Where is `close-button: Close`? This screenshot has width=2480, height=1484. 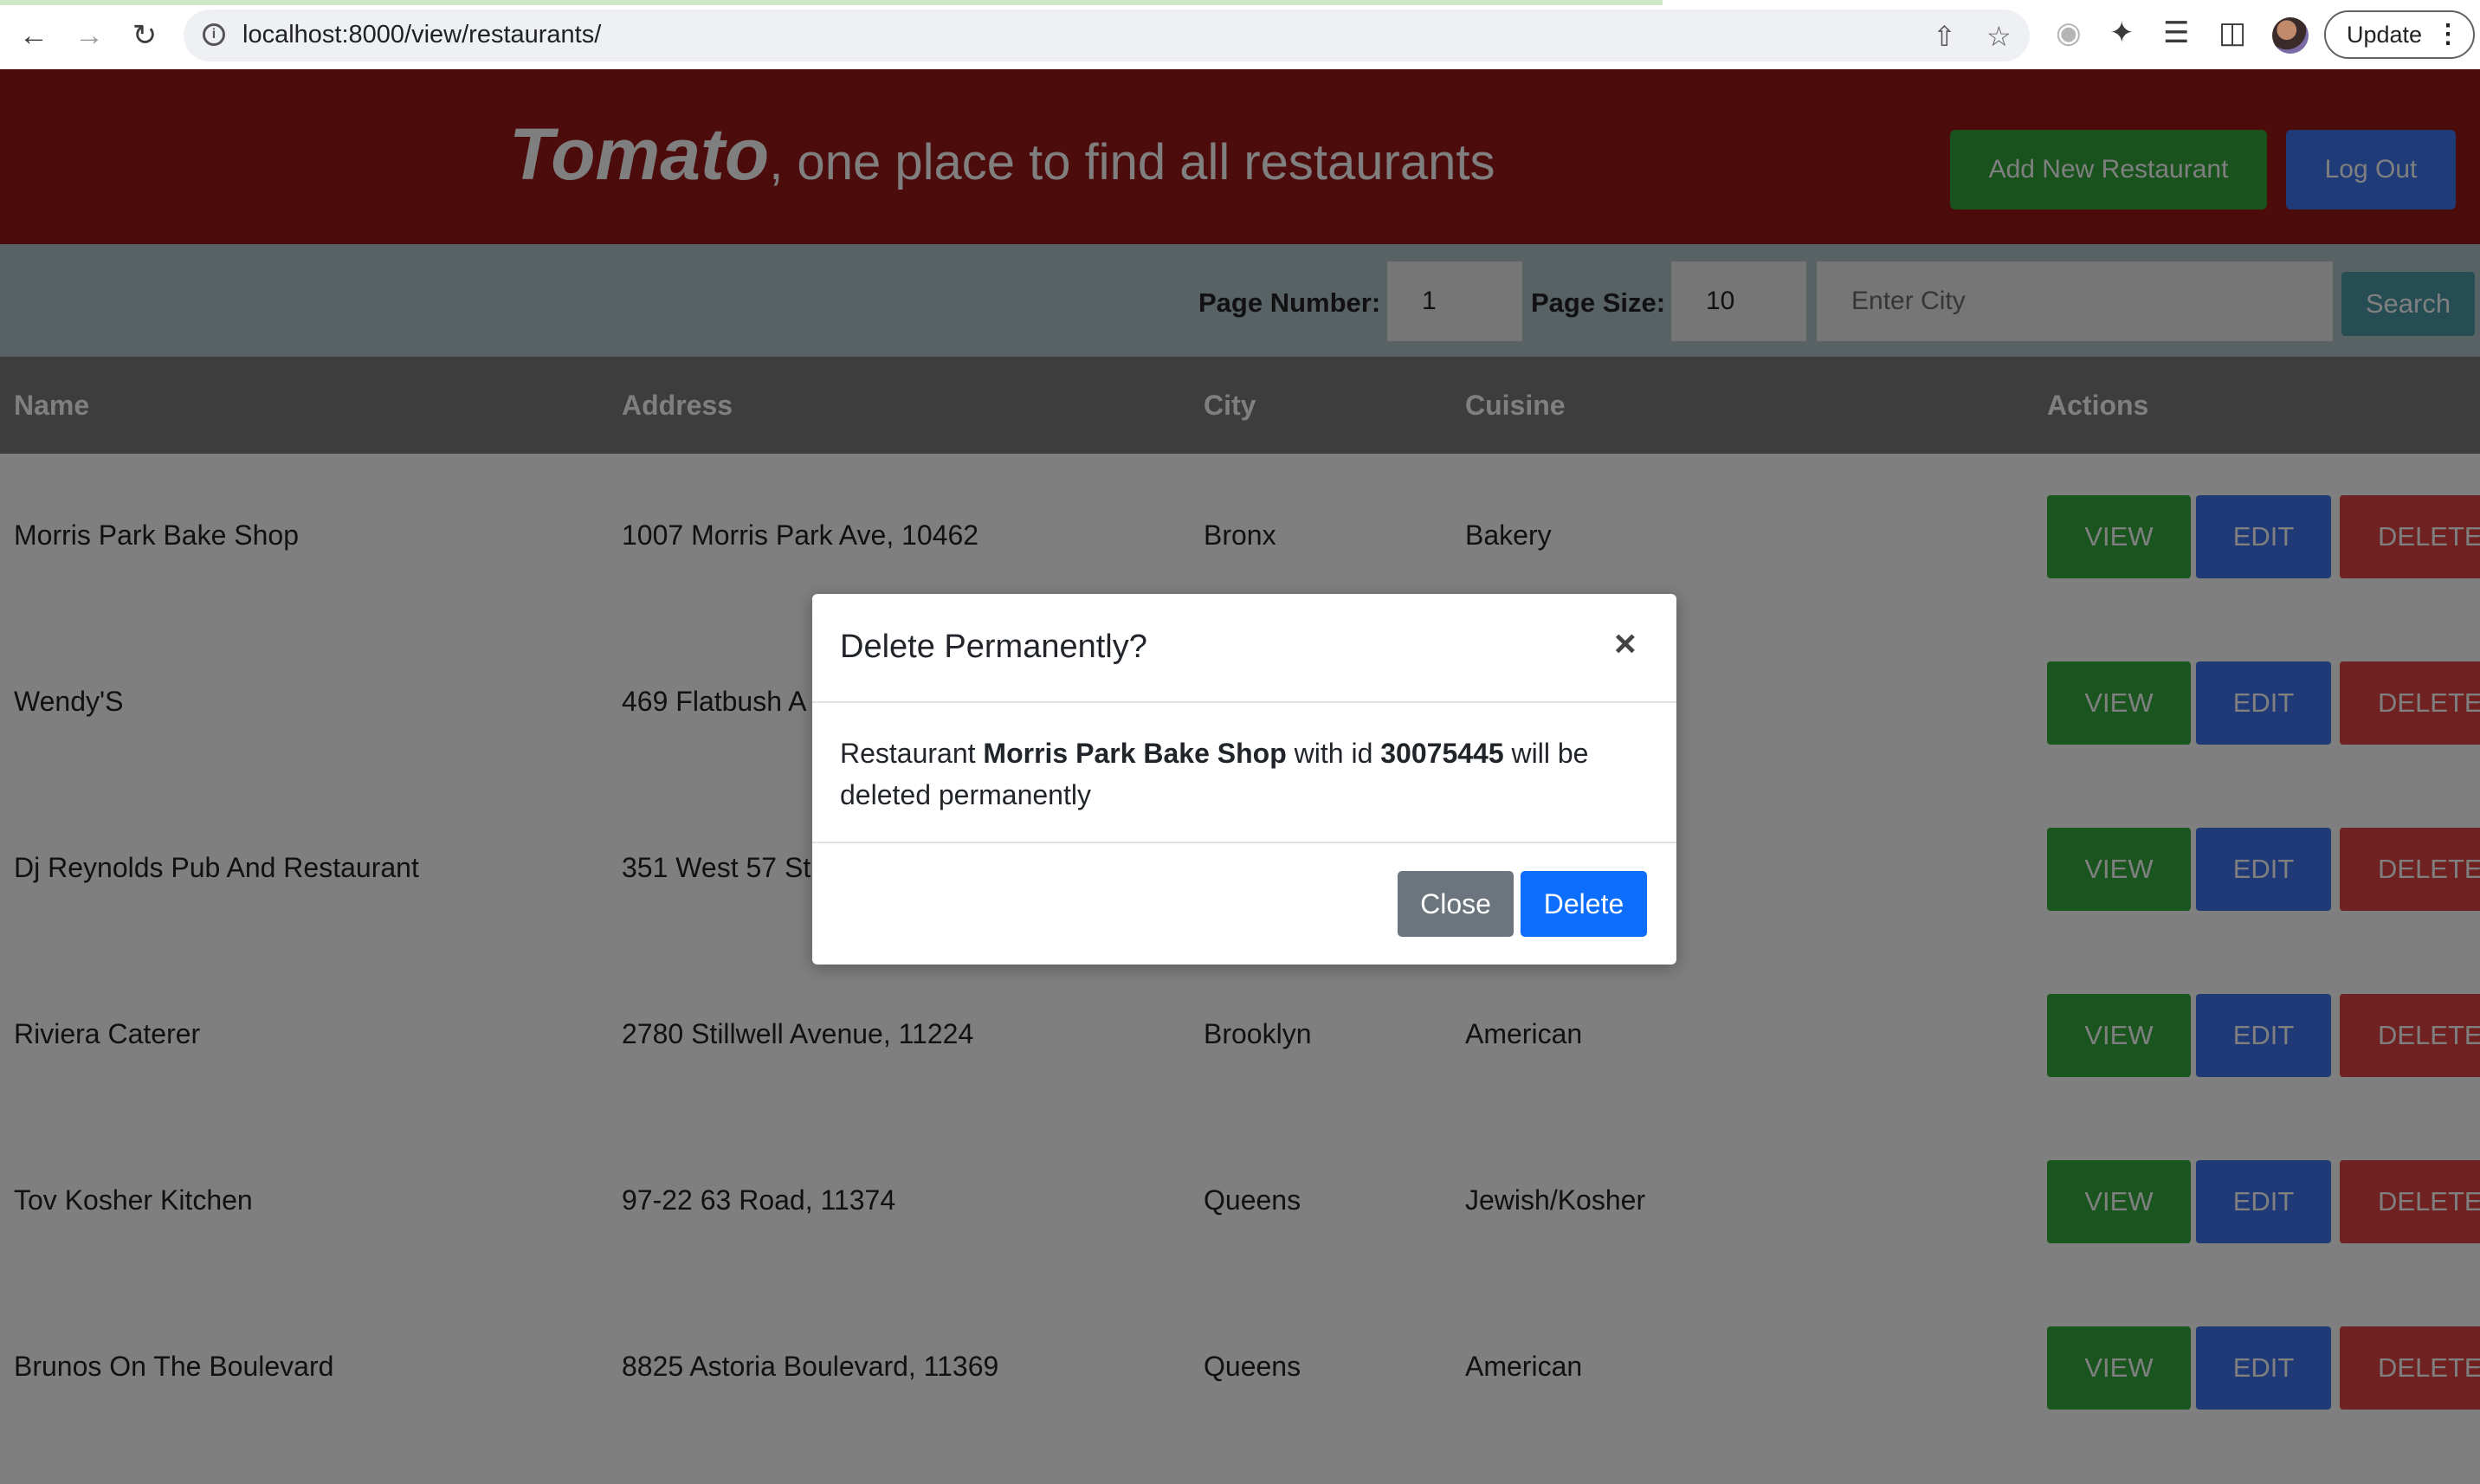 close-button: Close is located at coordinates (1456, 904).